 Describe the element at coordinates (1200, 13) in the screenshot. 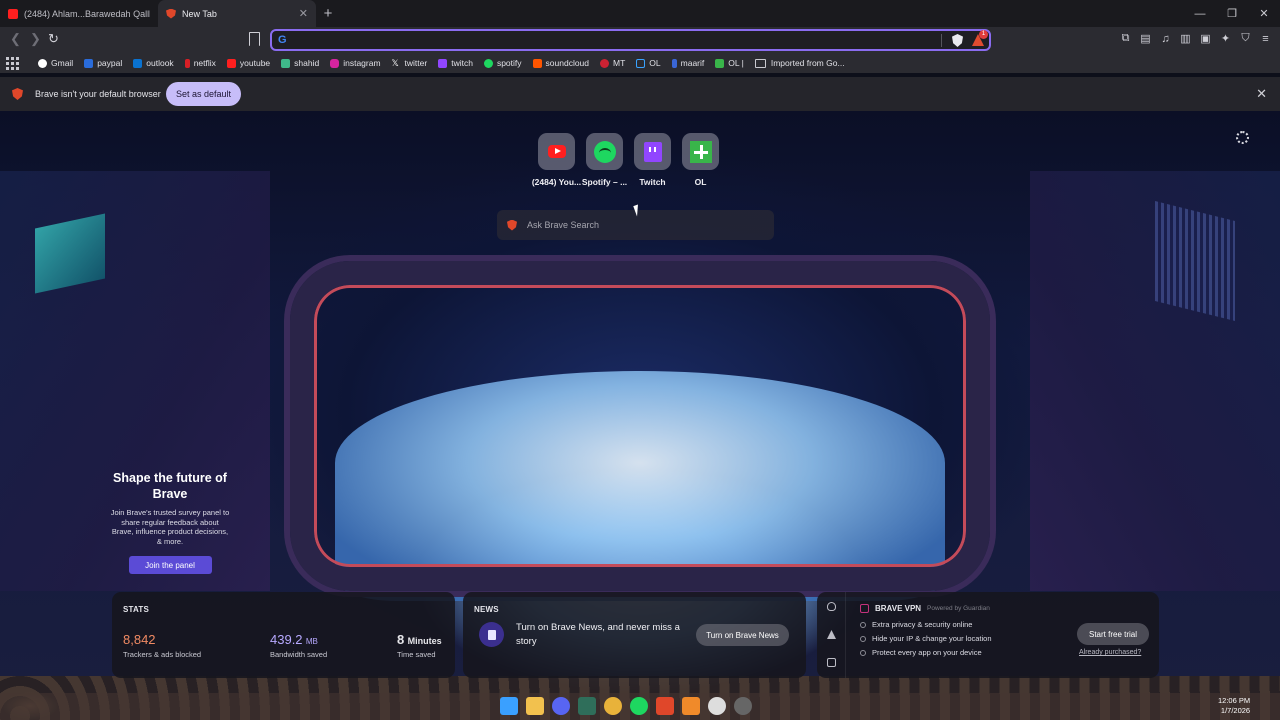

I see `minimize-button: —` at that location.